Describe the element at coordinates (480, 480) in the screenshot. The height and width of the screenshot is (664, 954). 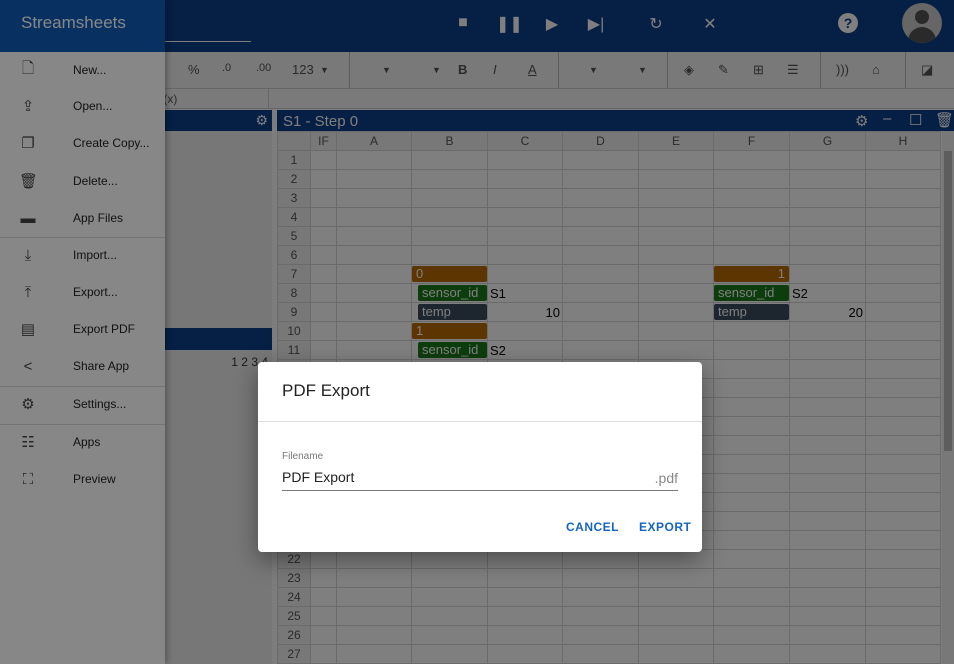
I see `filename-input: PDF Export .pdf` at that location.